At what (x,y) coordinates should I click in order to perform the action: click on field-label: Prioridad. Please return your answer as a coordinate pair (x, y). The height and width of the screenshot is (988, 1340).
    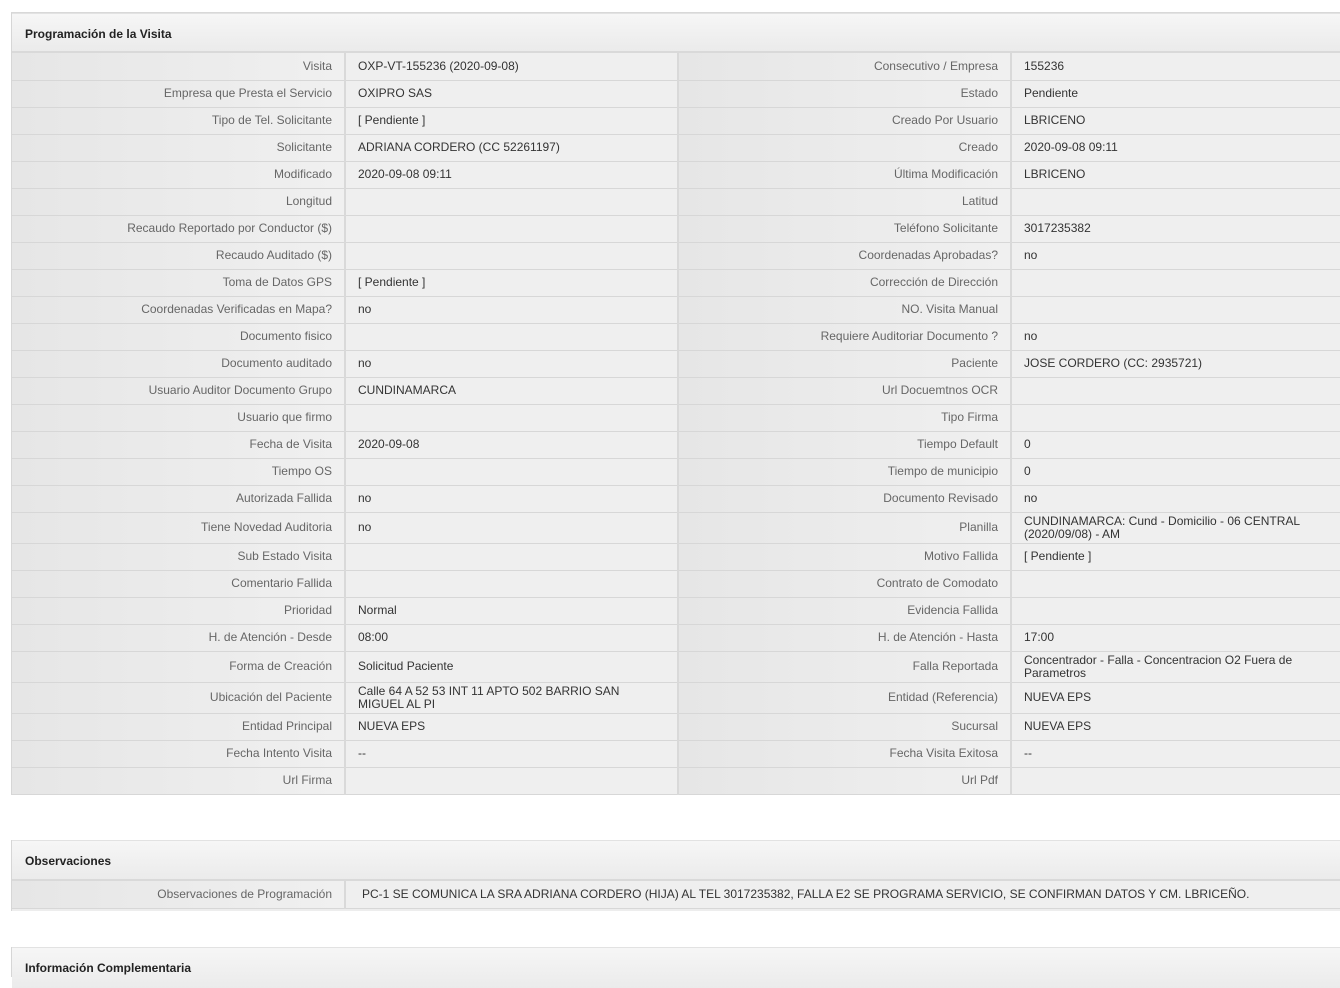
    Looking at the image, I should click on (178, 611).